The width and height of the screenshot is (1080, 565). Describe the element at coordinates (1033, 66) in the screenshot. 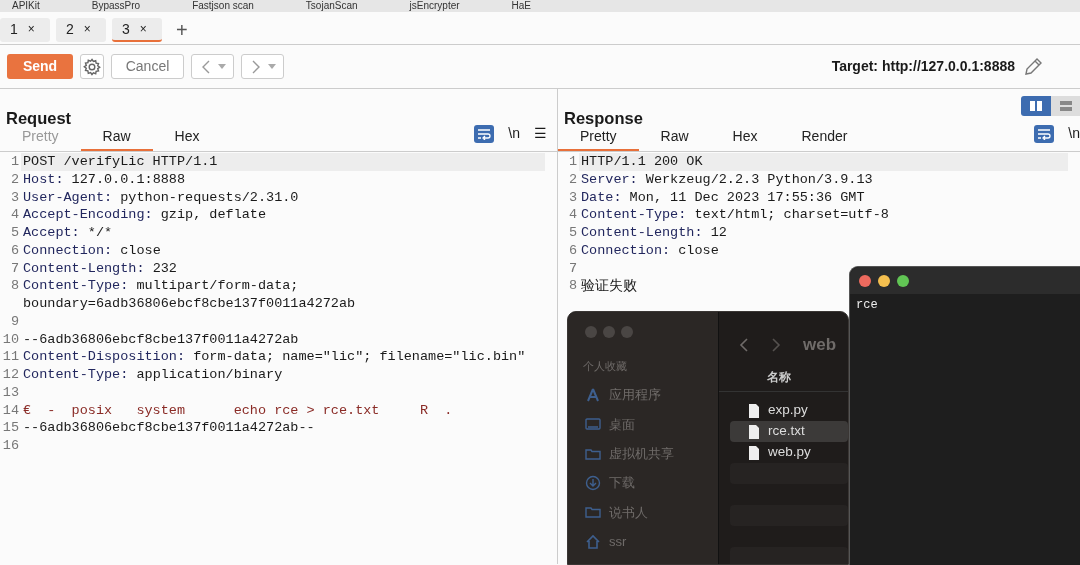

I see `pencil-icon` at that location.